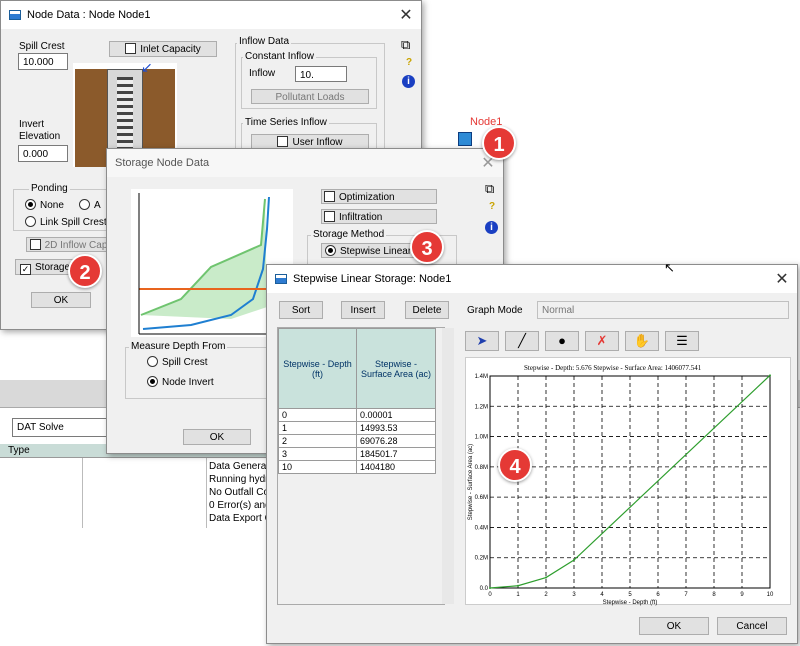 The width and height of the screenshot is (800, 646). Describe the element at coordinates (317, 368) in the screenshot. I see `column-depth-header: Stepwise - Depth (ft)` at that location.